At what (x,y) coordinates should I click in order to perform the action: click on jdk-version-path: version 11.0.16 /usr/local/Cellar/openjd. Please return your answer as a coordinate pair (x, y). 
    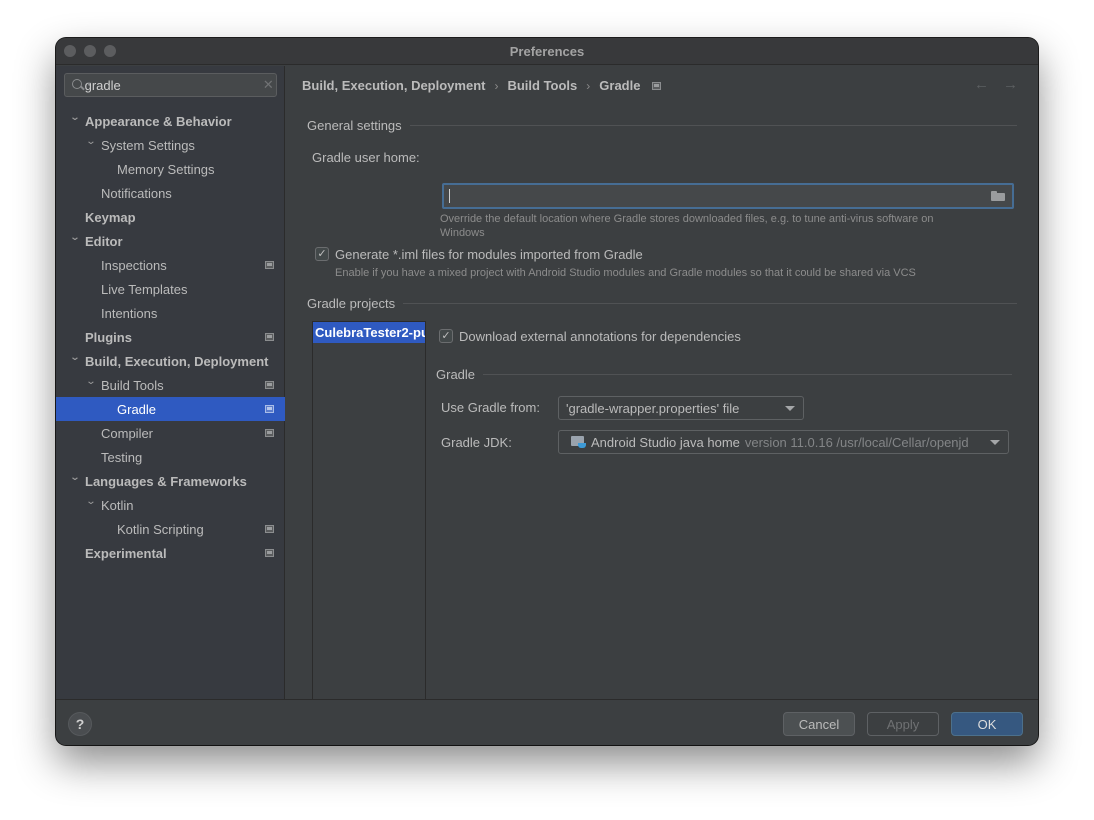
    Looking at the image, I should click on (856, 442).